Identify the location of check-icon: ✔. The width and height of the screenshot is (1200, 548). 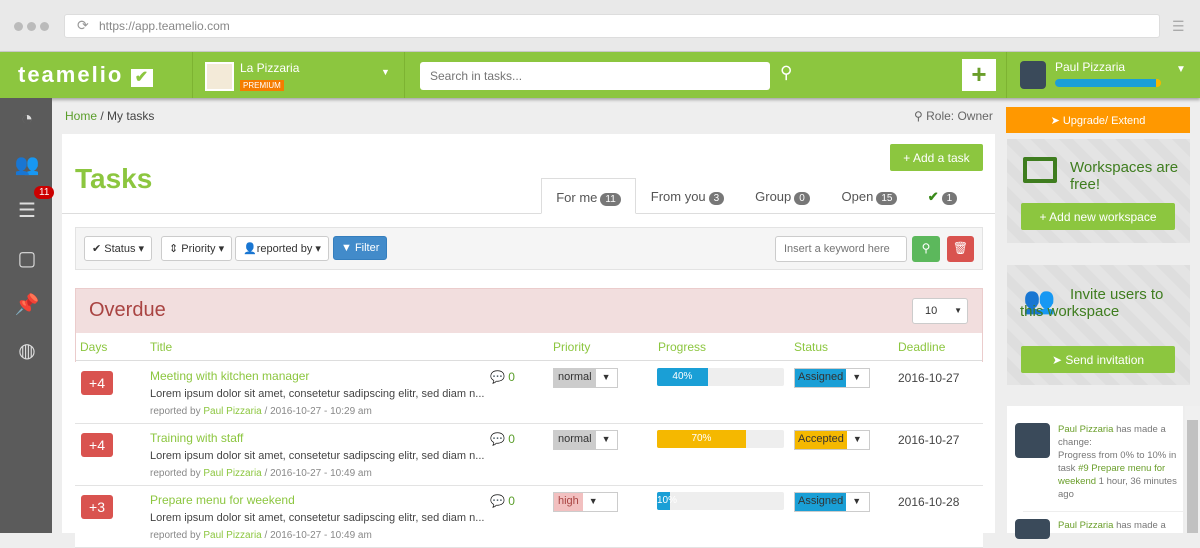
(933, 196).